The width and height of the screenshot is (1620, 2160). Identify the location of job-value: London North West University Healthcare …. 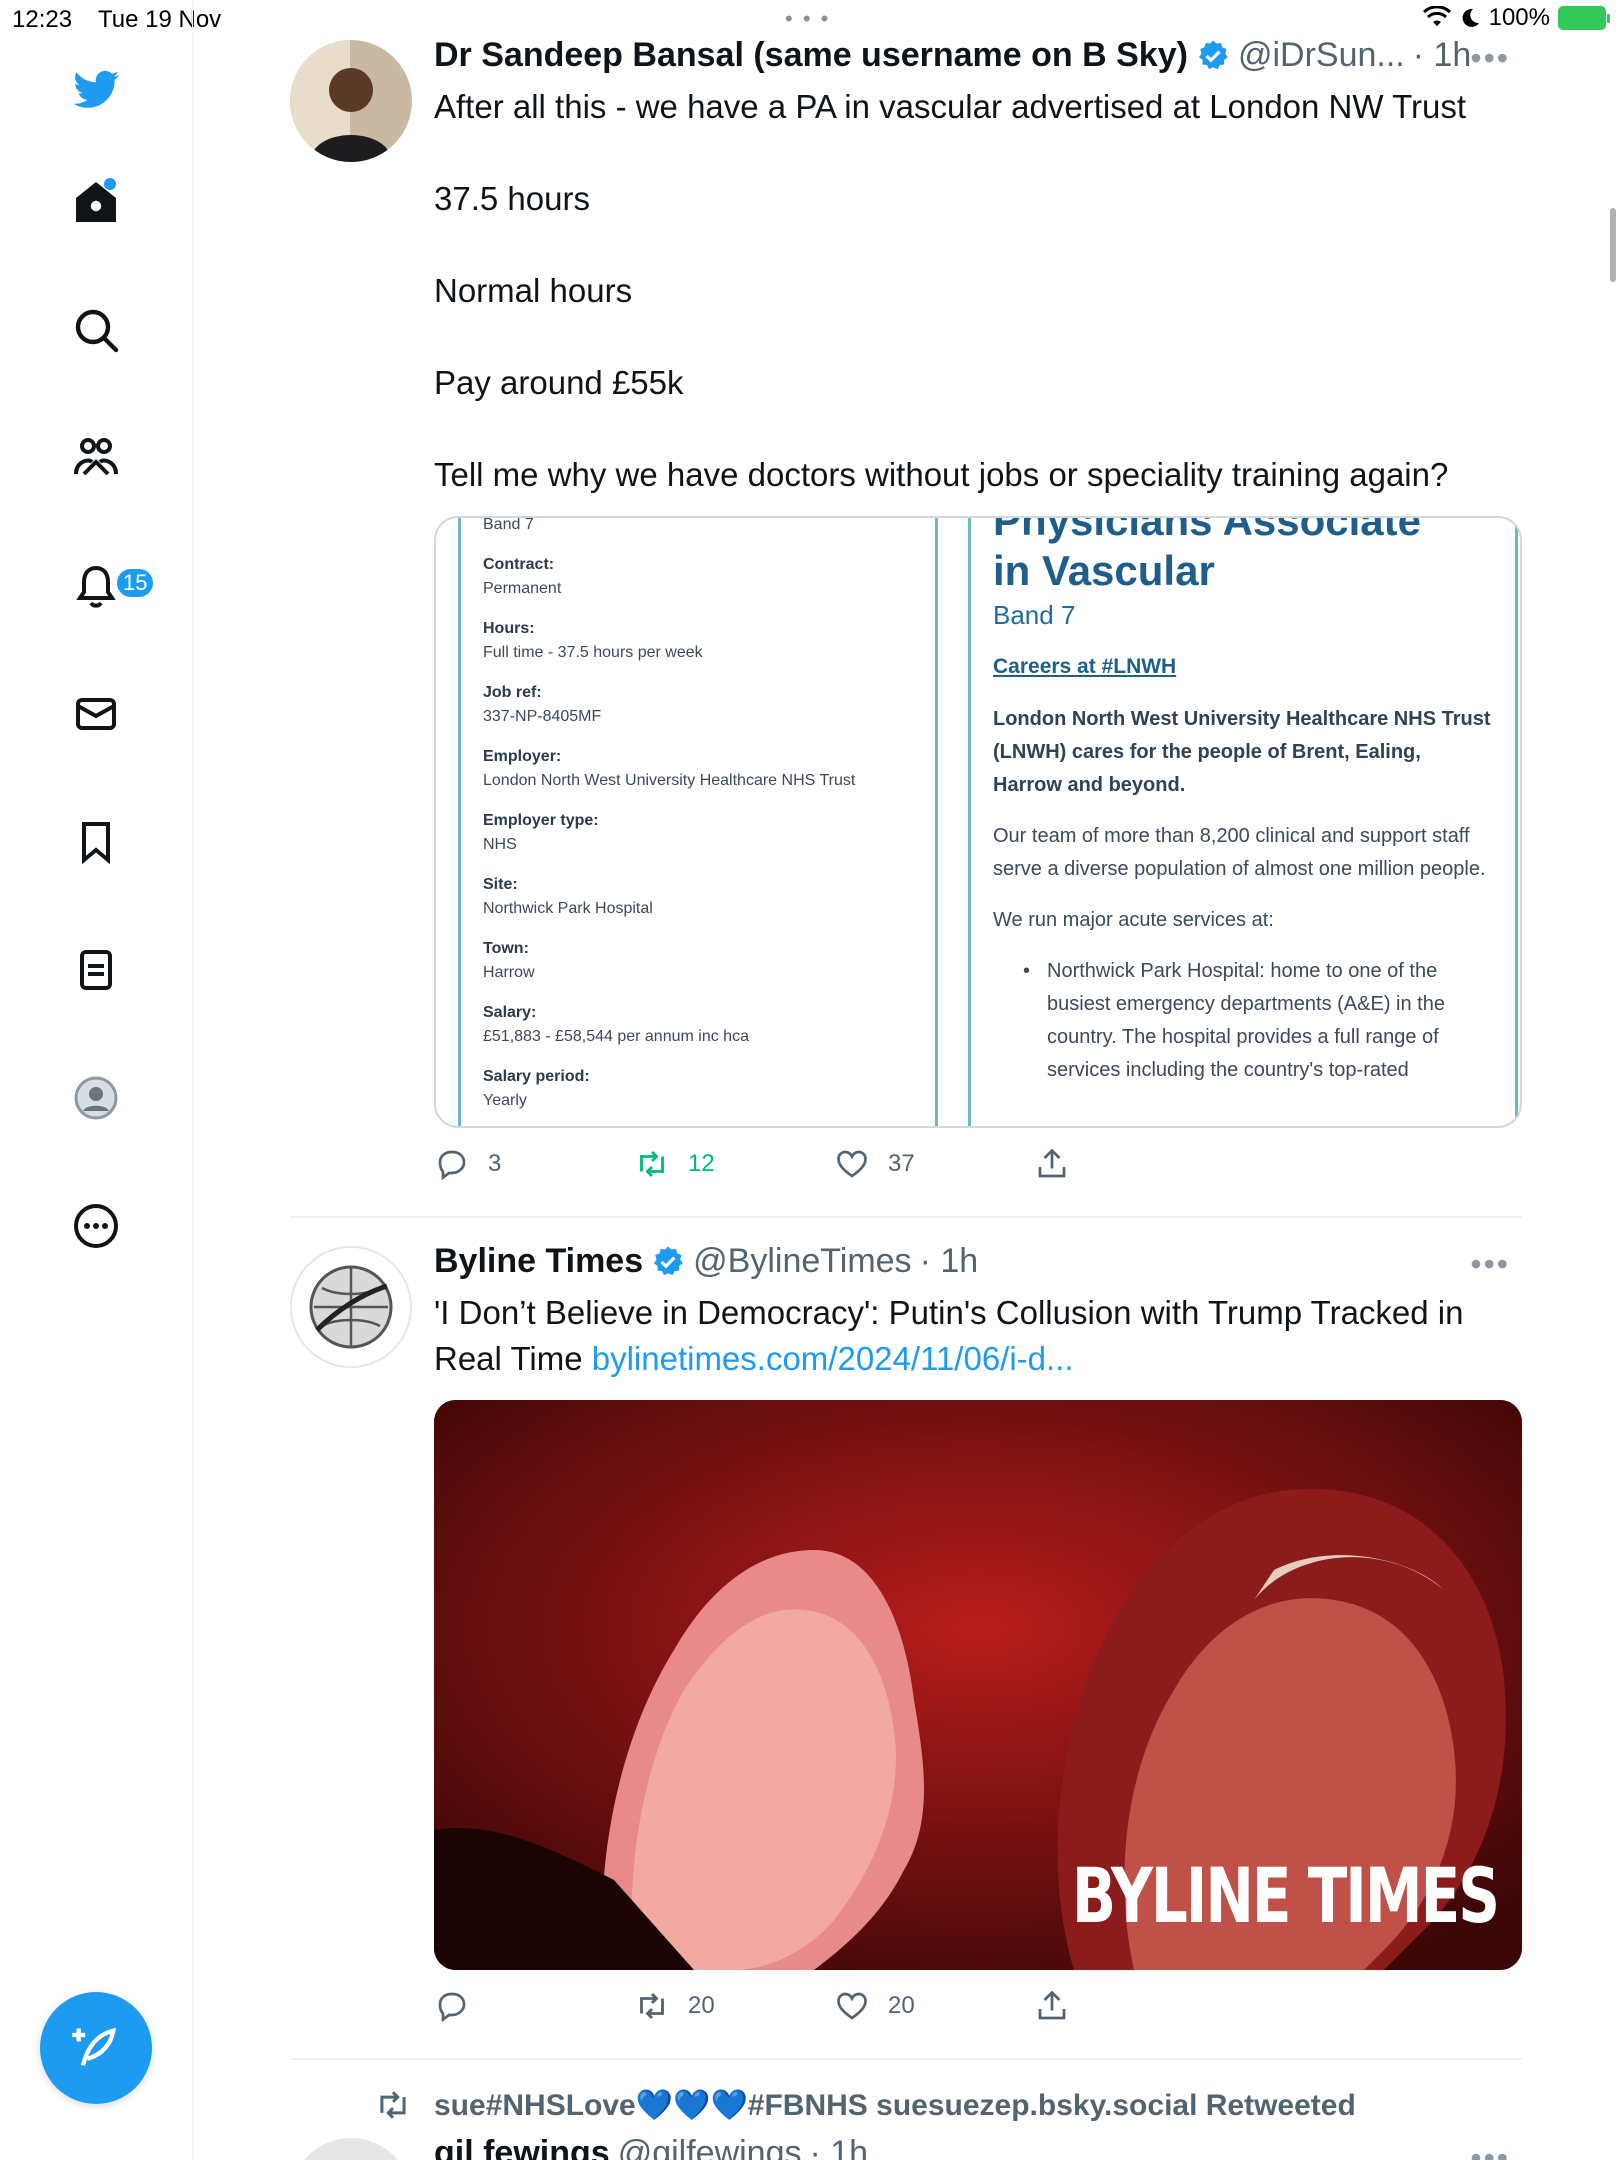
(669, 780).